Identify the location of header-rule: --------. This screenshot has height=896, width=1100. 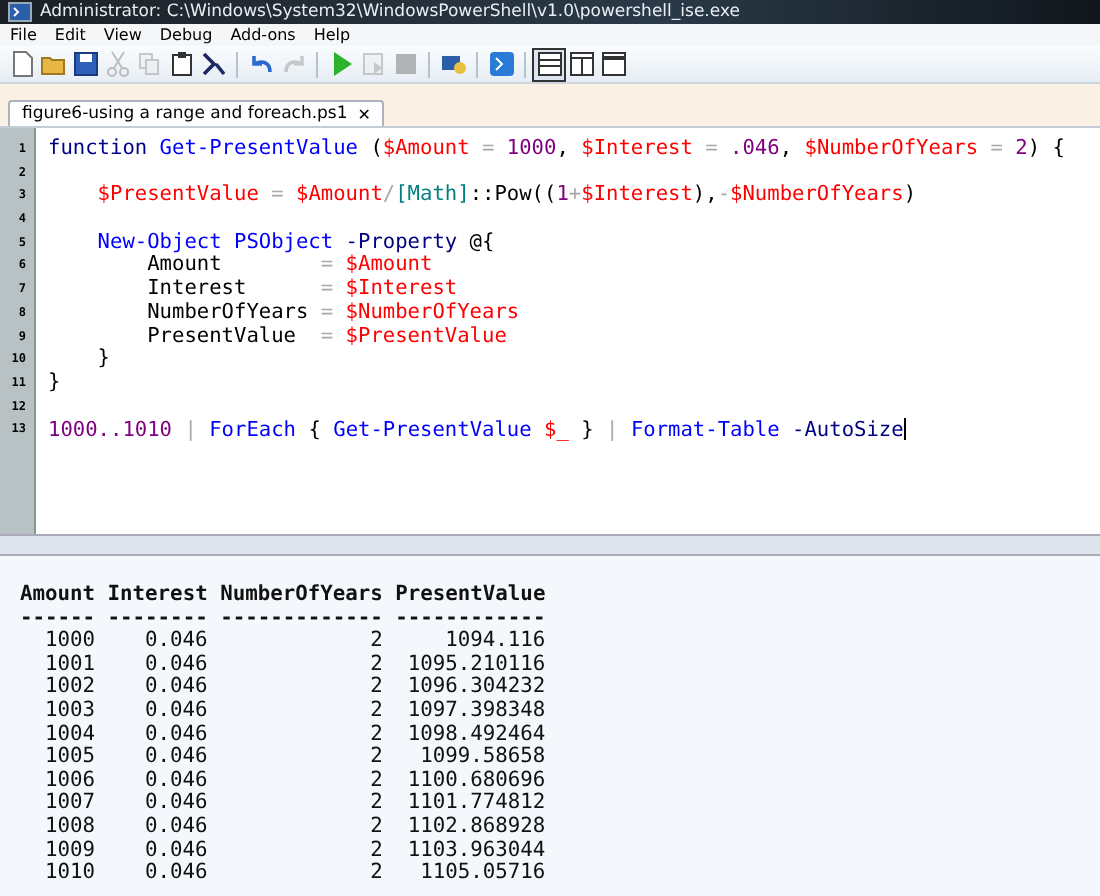
(157, 618).